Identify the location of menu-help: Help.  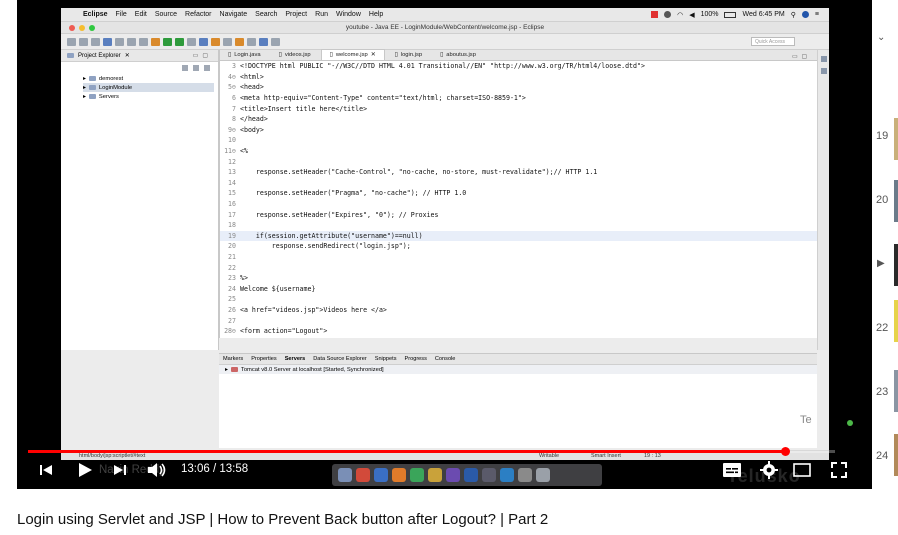
(376, 14).